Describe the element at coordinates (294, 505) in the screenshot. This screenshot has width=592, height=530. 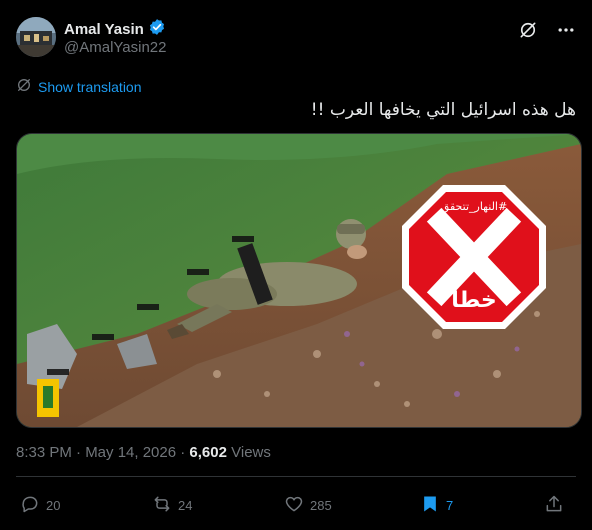
I see `like-icon` at that location.